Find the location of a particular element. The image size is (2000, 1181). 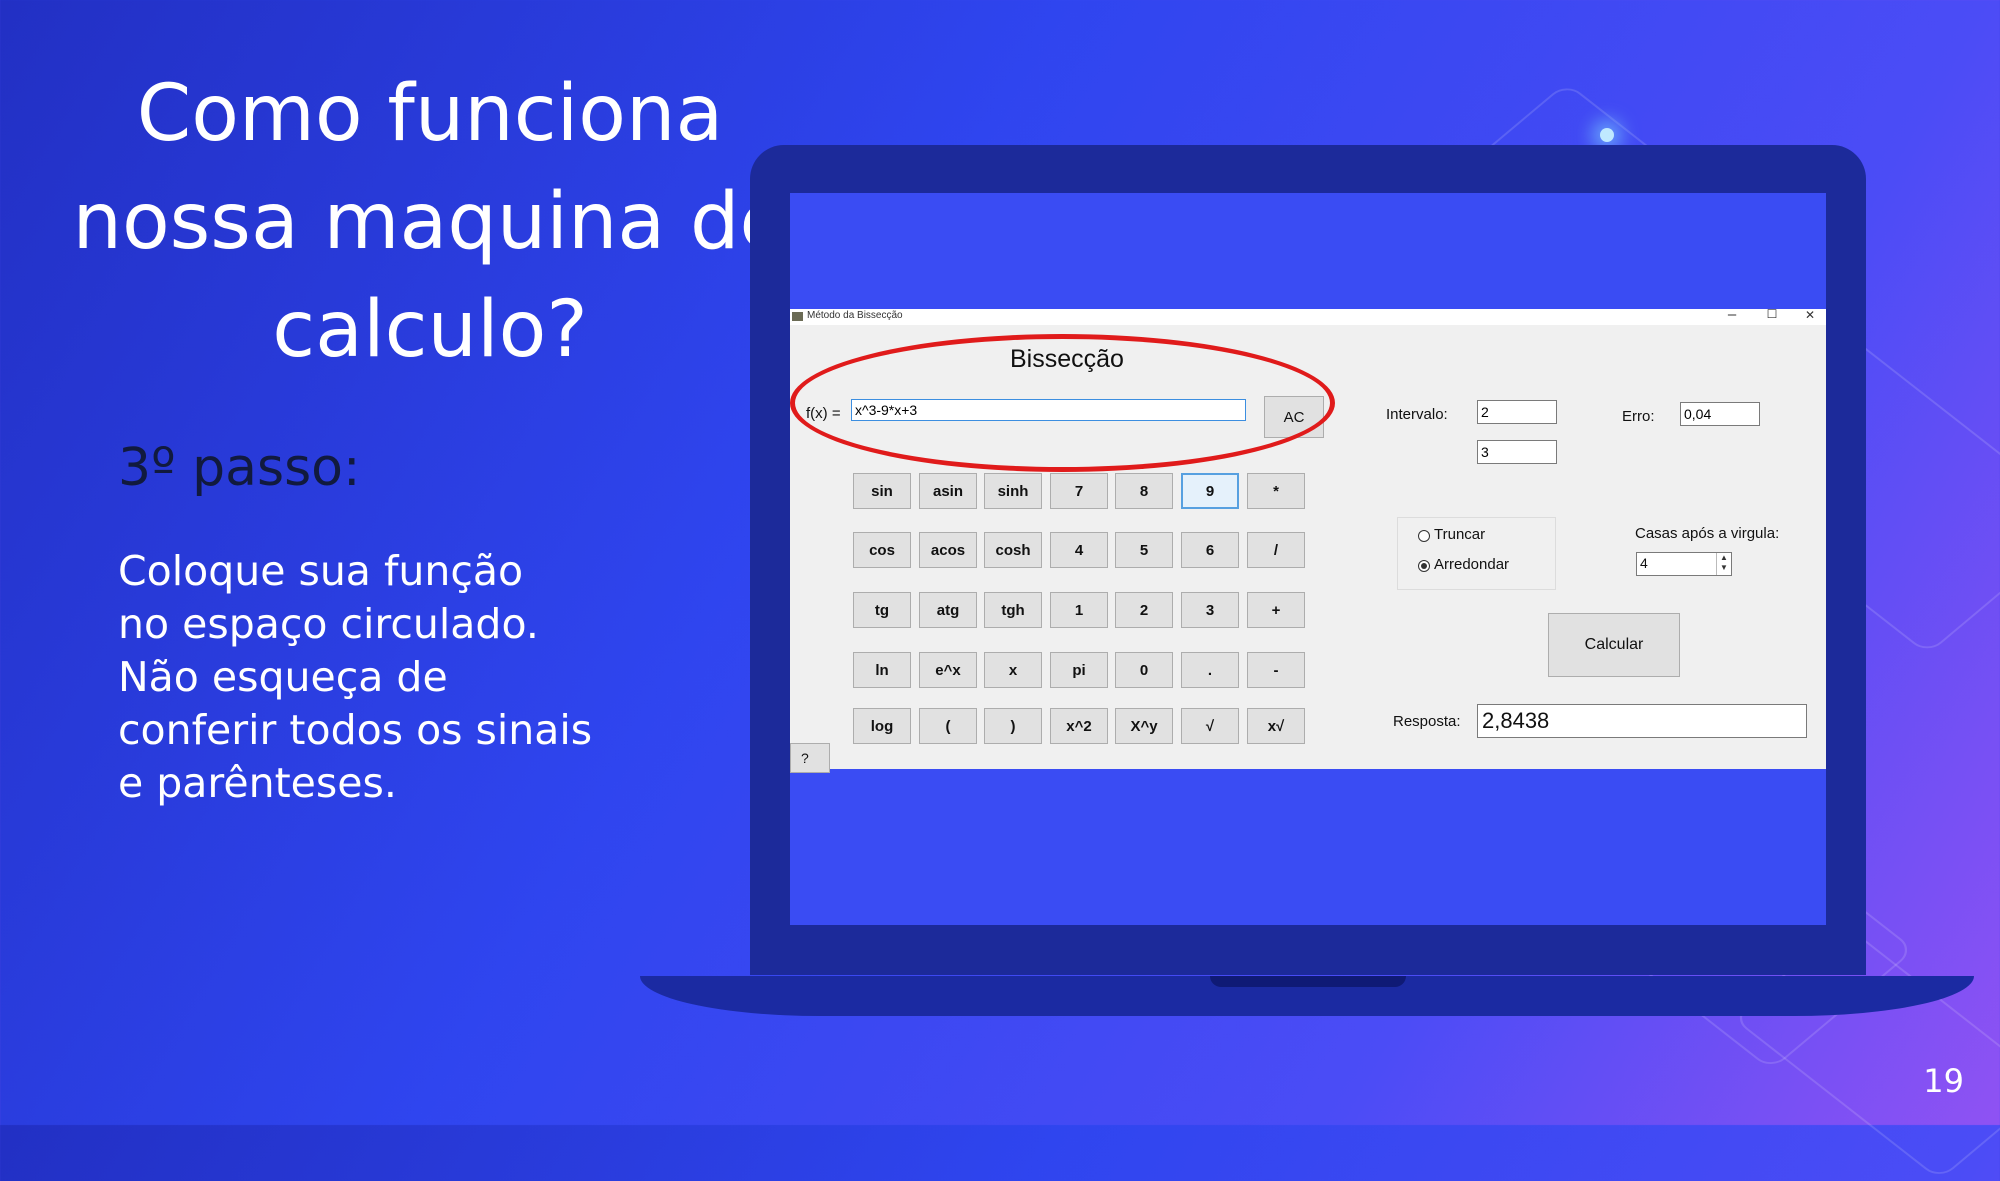

instruction-line: no espaço circulado. is located at coordinates (328, 624).